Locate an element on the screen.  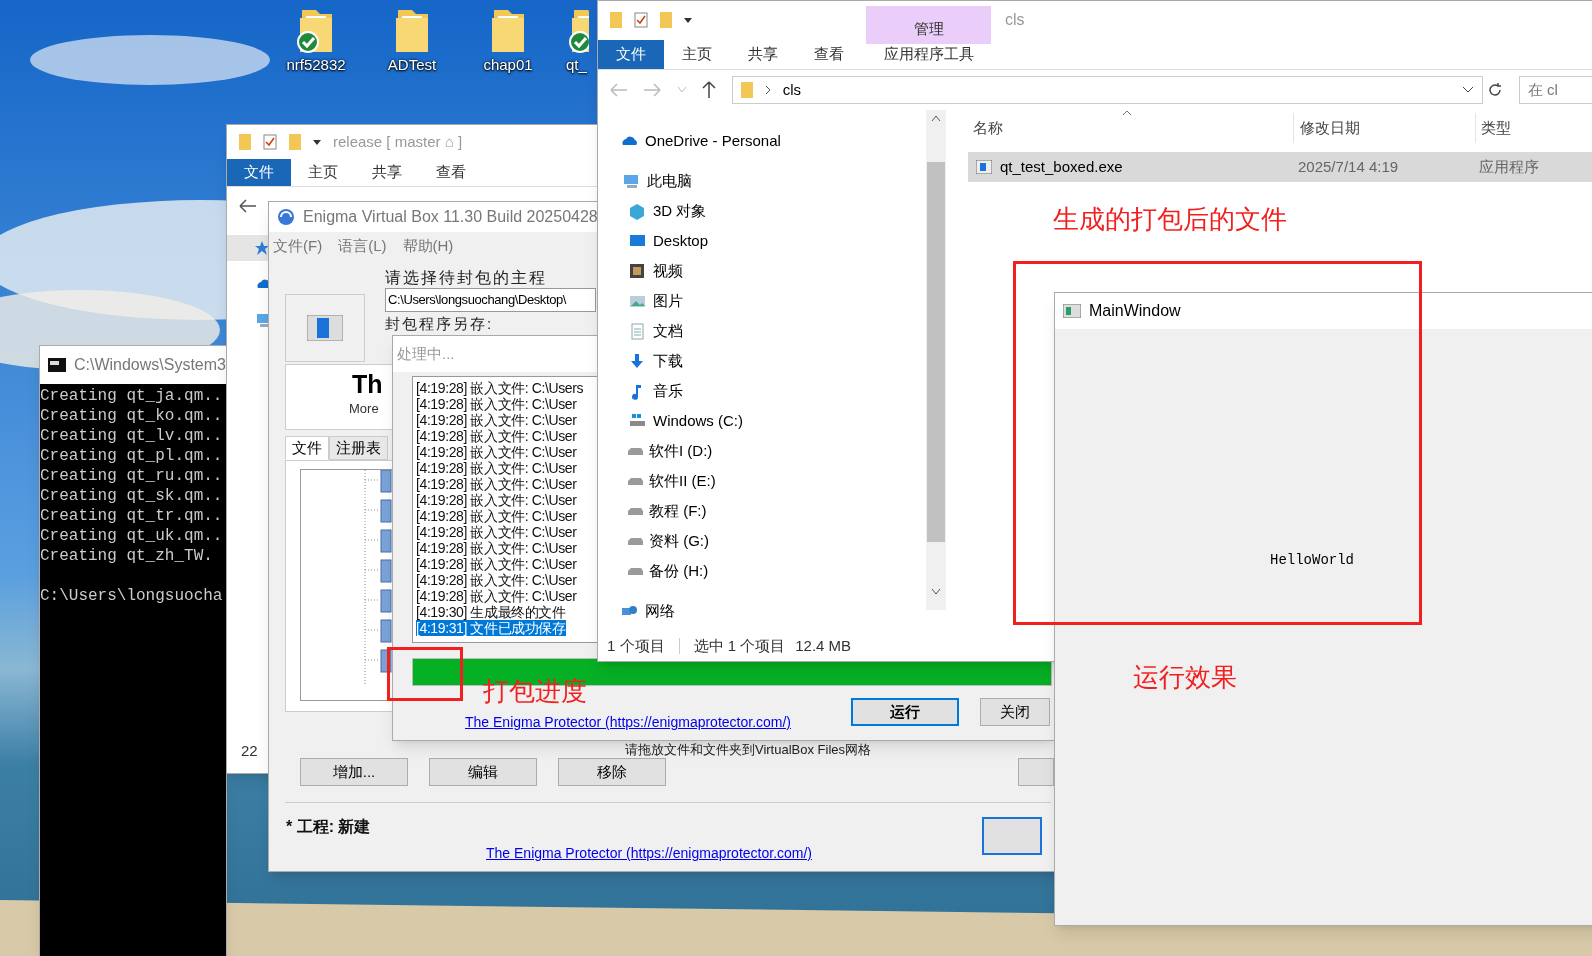
document-icon is located at coordinates (637, 331).